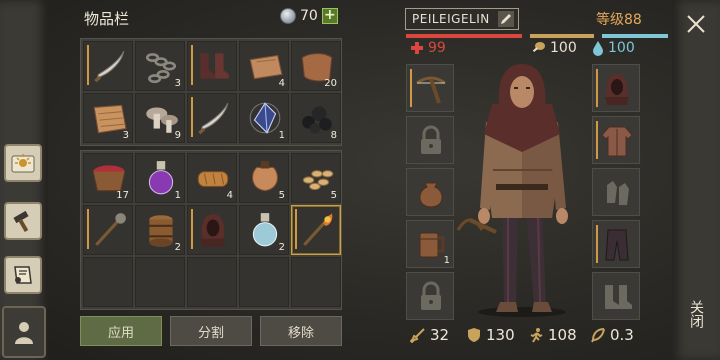 This screenshot has height=360, width=720. What do you see at coordinates (428, 48) in the screenshot?
I see `health-stat: 99` at bounding box center [428, 48].